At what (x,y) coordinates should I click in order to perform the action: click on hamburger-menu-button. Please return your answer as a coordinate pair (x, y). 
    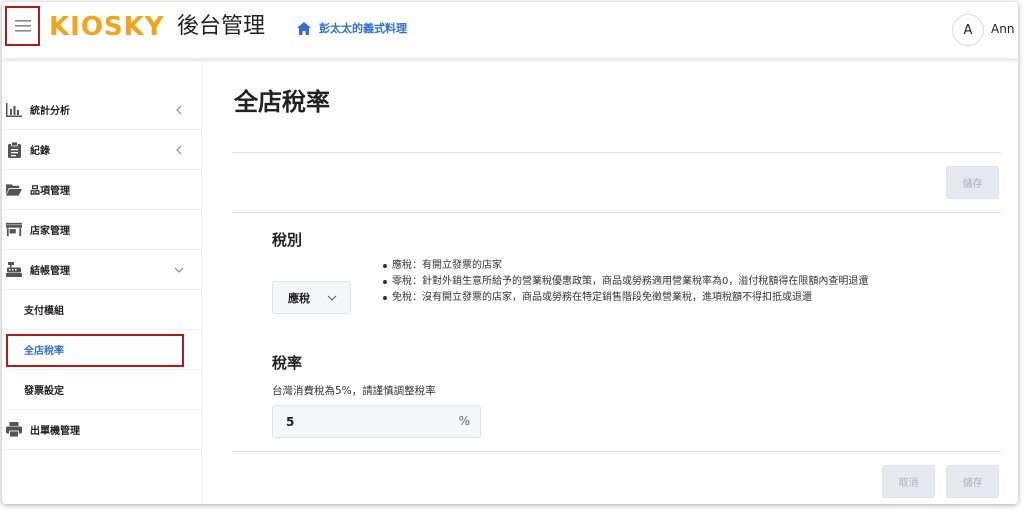
    Looking at the image, I should click on (22, 26).